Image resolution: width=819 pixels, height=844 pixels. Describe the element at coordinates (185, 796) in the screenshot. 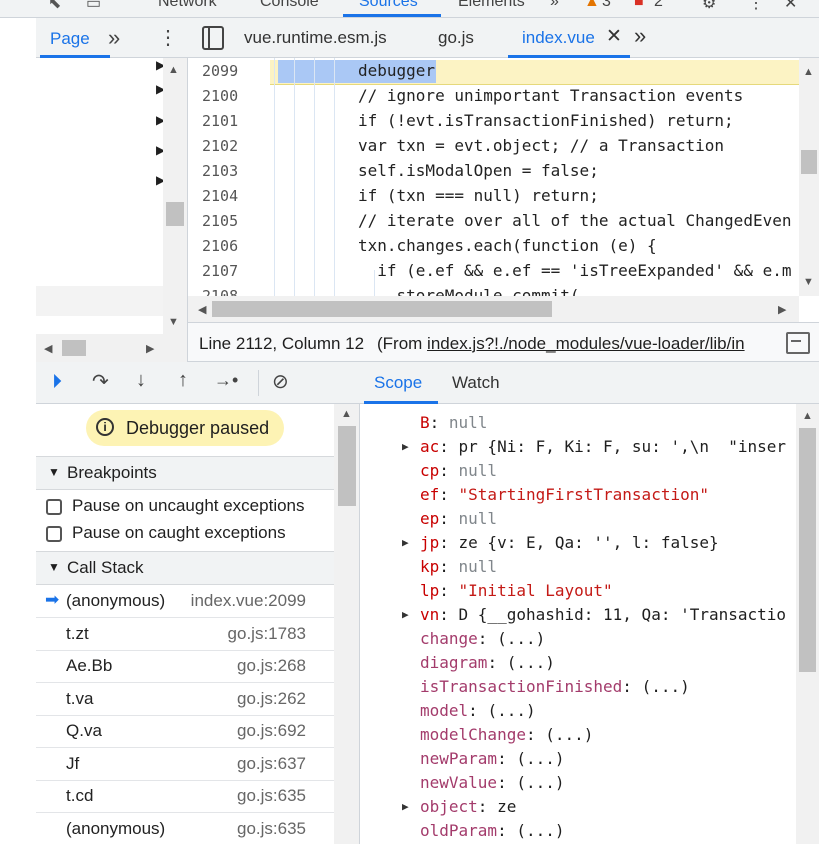

I see `call-frame-row: t.cd go.js:635` at that location.